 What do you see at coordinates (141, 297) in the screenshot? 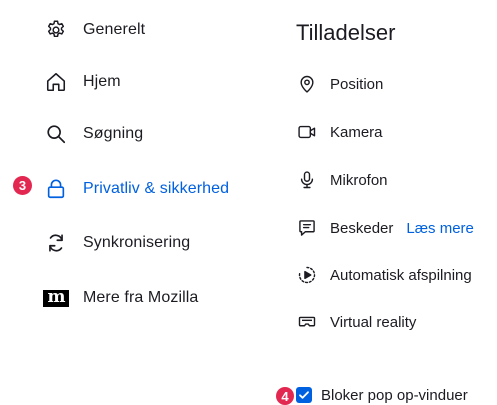
I see `sidebar-item-label: Mere fra Mozilla` at bounding box center [141, 297].